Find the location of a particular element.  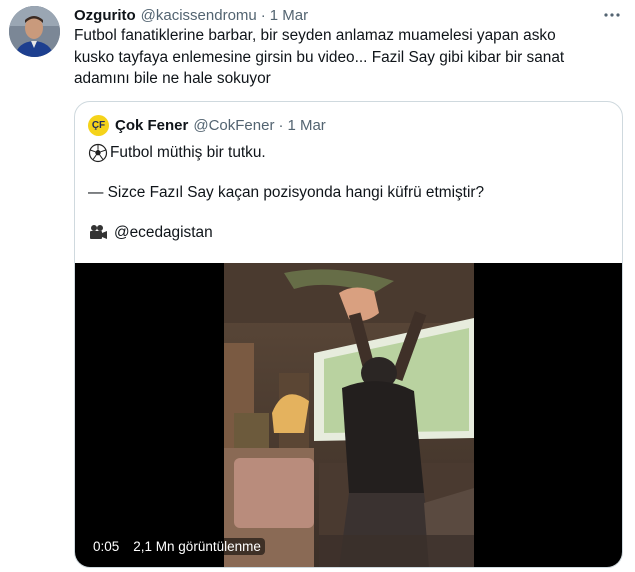

quoted-display-name: Çok Fener is located at coordinates (151, 125).